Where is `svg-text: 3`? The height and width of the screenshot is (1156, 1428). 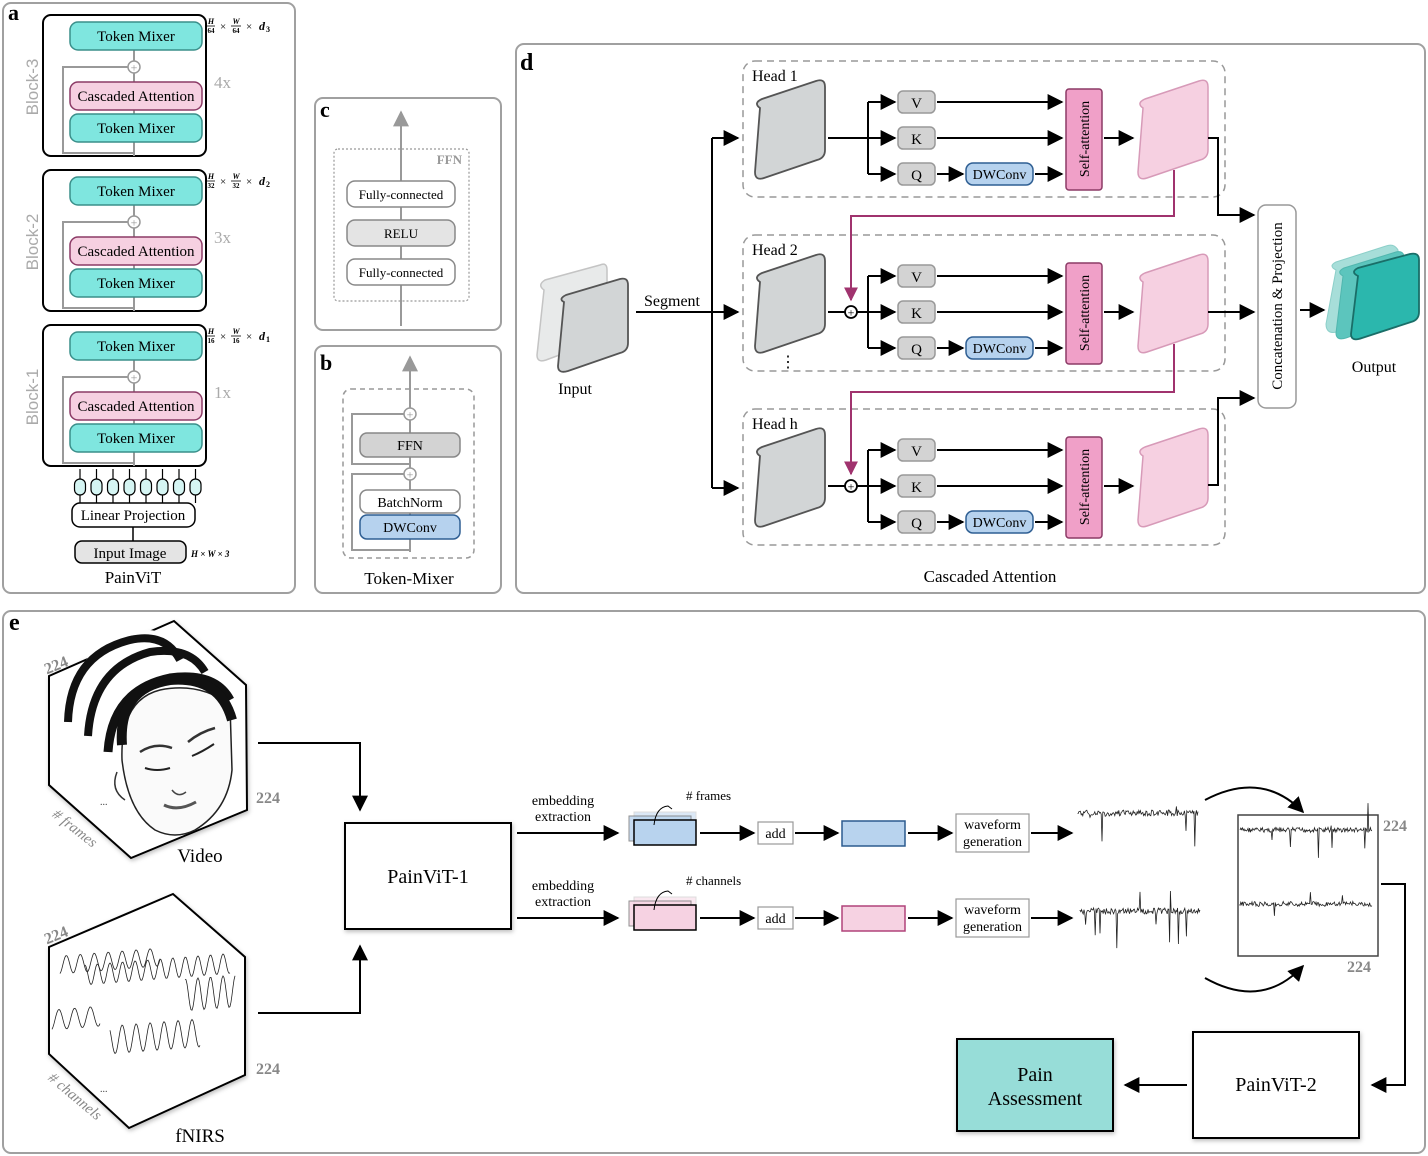
svg-text: 3 is located at coordinates (268, 29).